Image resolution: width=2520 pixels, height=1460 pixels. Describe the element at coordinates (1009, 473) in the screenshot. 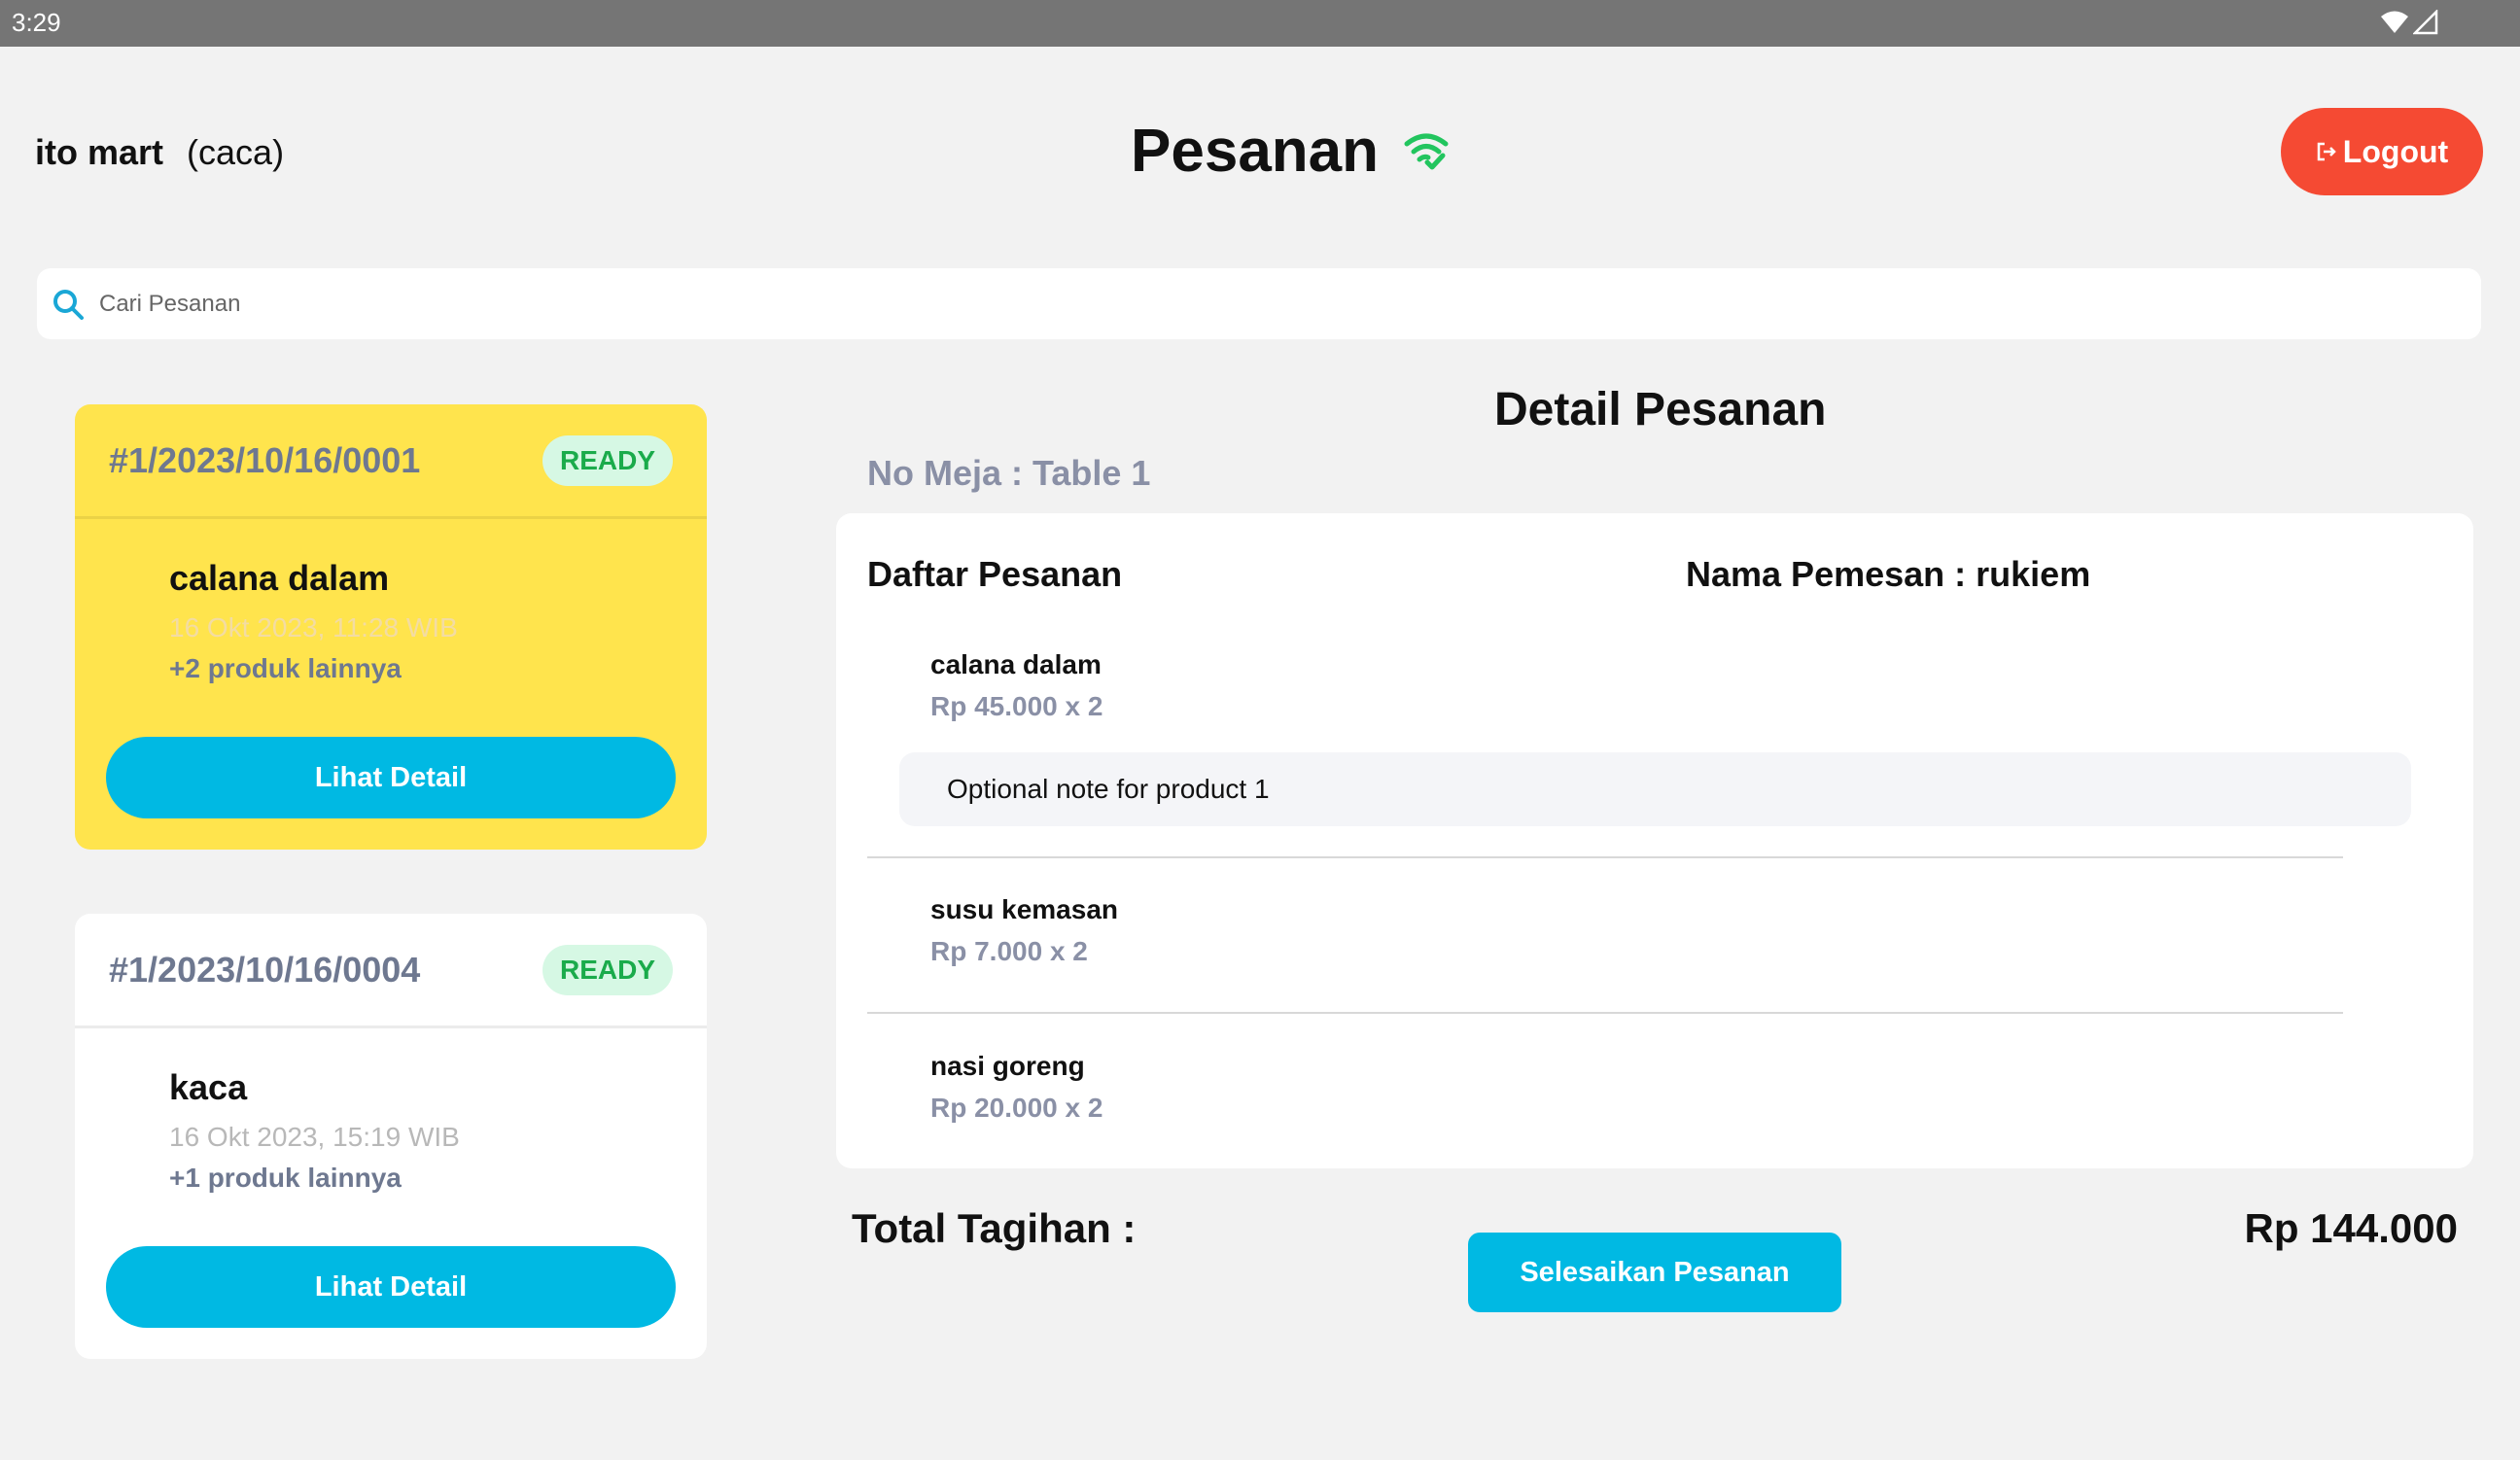

I see `table-number: No Meja : Table 1` at that location.